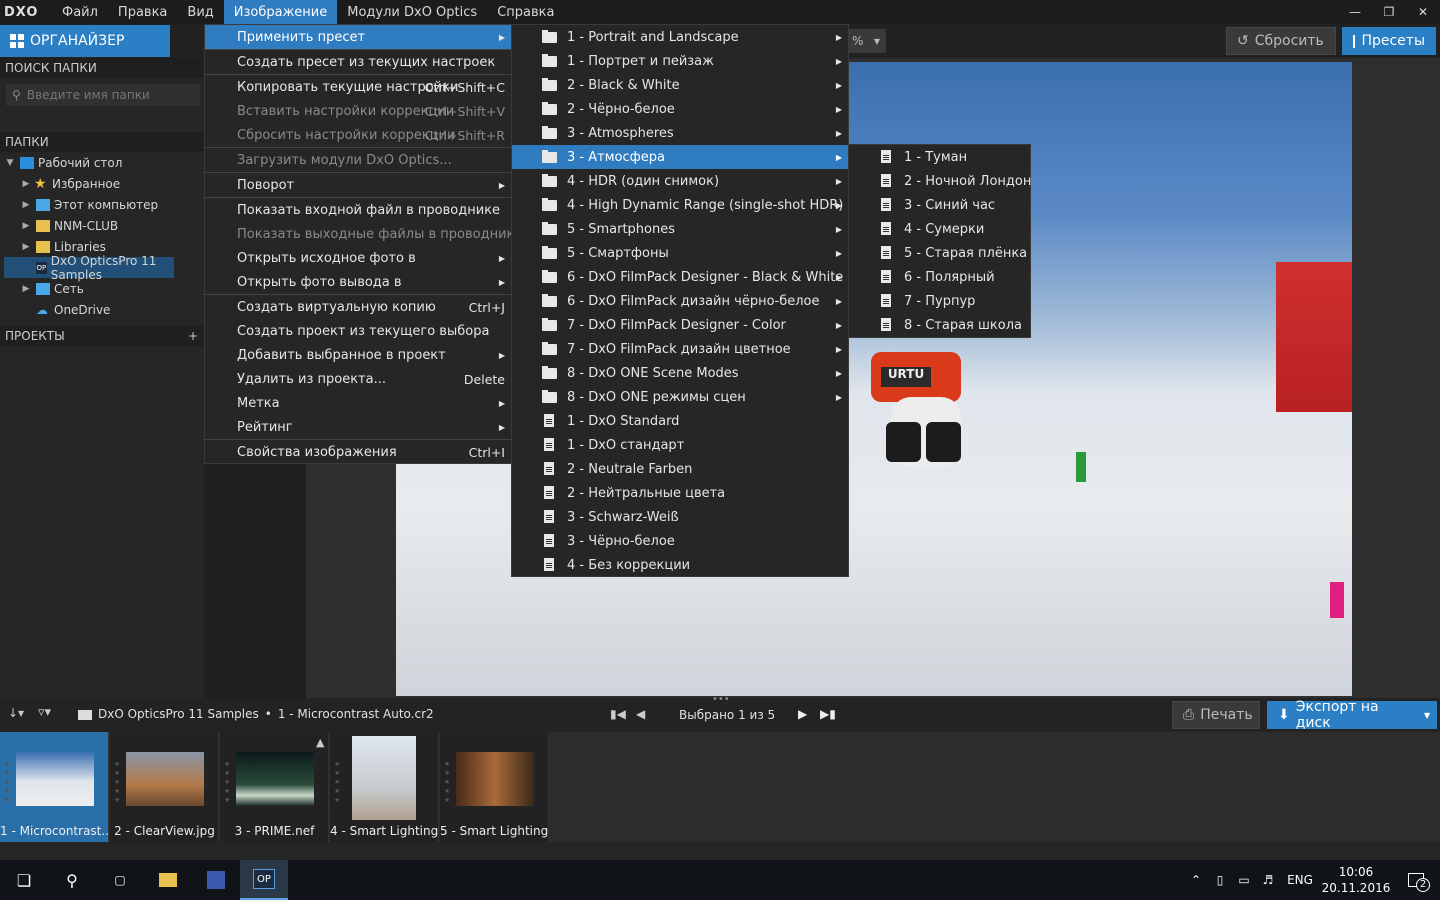  Describe the element at coordinates (104, 309) in the screenshot. I see `tree-item-onedrive: ☁ OneDrive` at that location.